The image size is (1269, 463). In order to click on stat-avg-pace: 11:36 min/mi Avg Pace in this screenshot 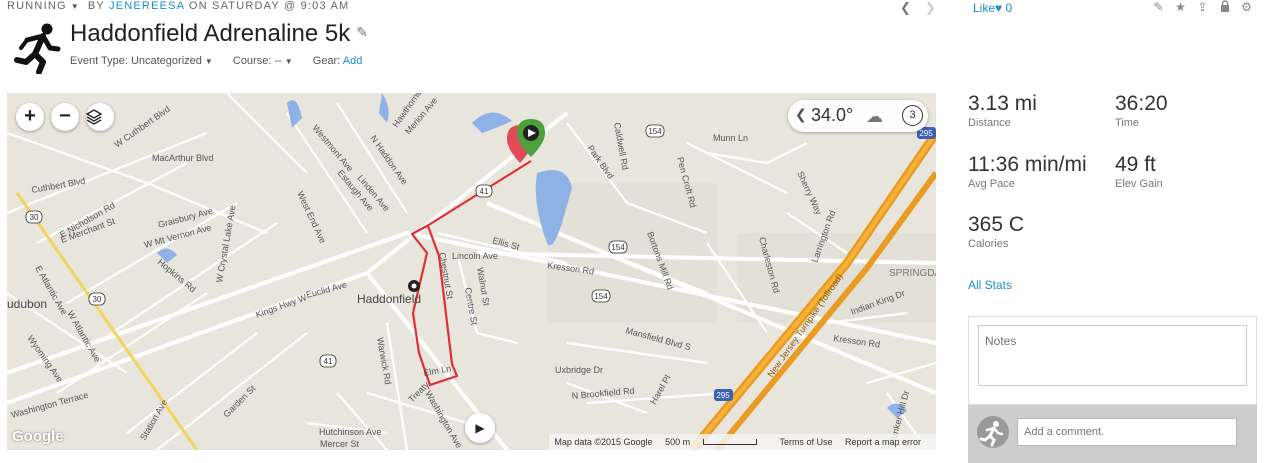, I will do `click(1027, 171)`.